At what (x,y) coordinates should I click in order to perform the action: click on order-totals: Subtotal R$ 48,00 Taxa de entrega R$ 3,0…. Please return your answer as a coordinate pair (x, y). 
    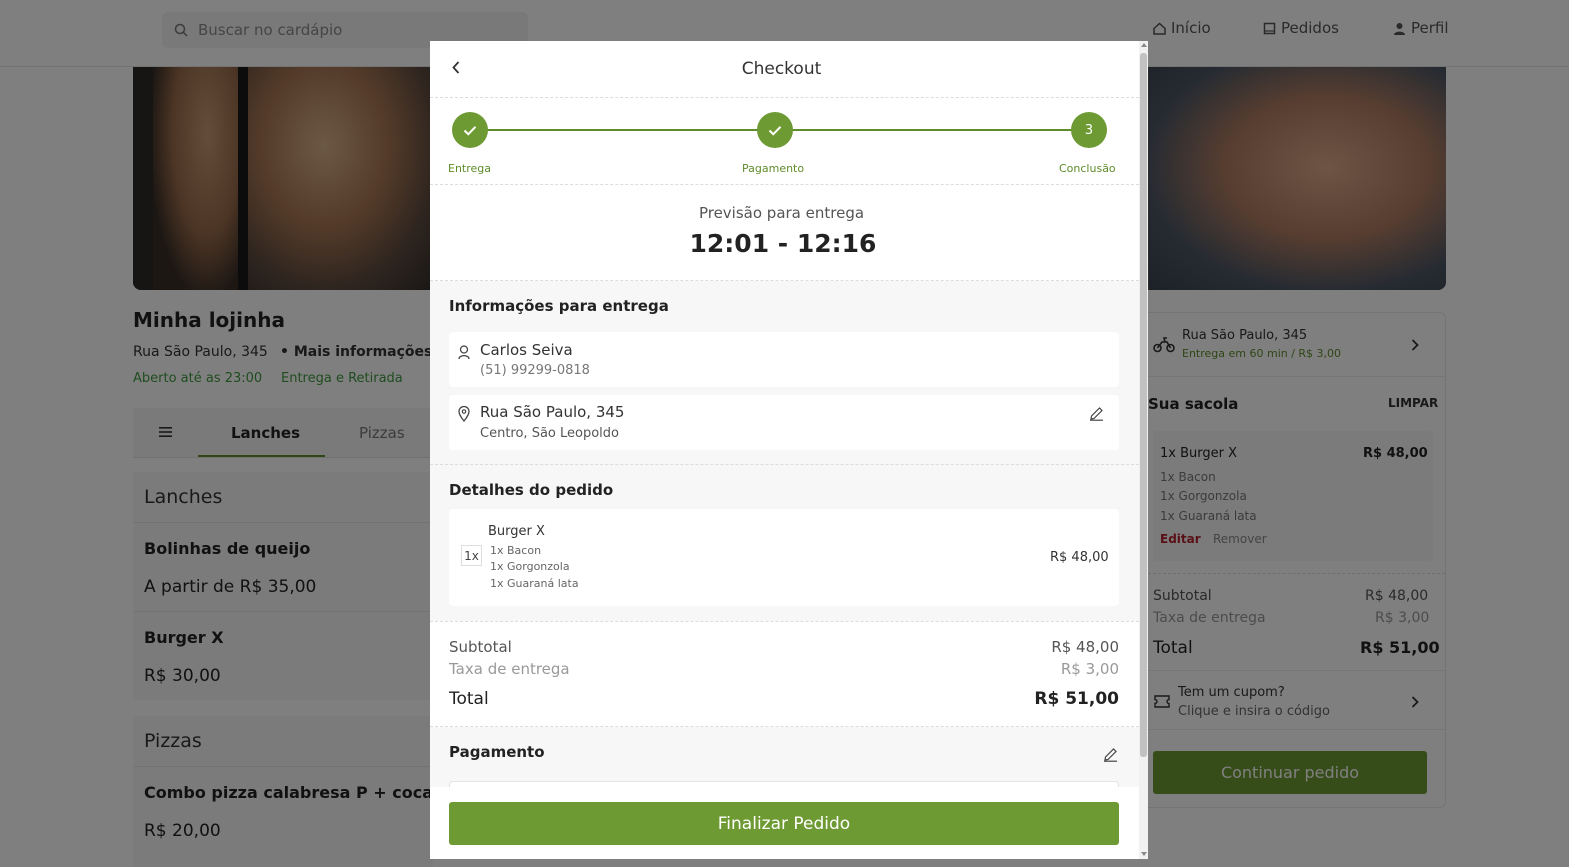
    Looking at the image, I should click on (784, 674).